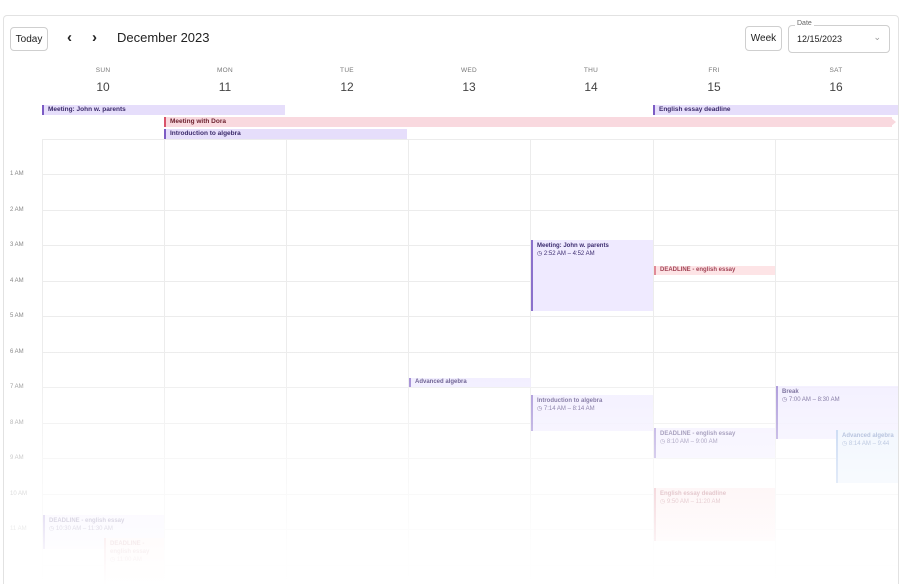  I want to click on event-time-text: 8:10 AM – 9:00 AM, so click(692, 442).